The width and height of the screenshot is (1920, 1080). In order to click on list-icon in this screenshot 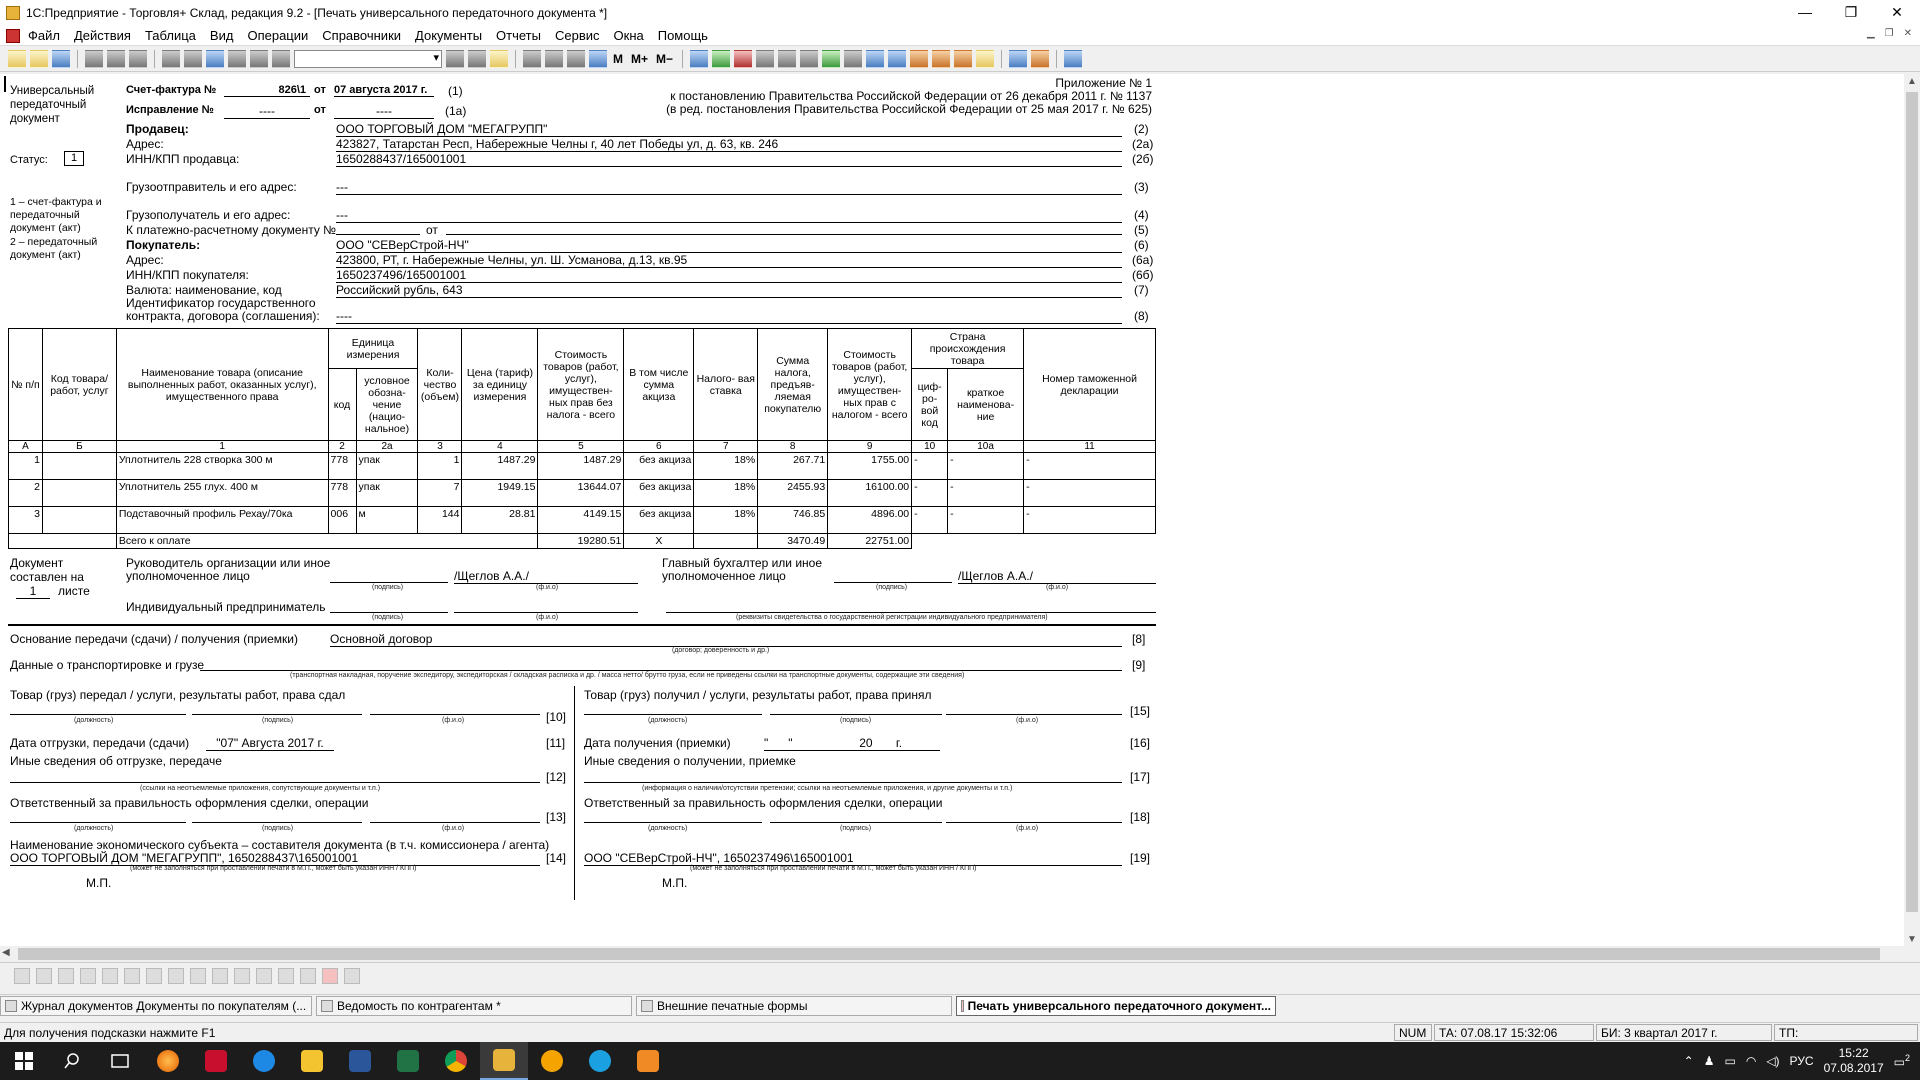, I will do `click(765, 58)`.